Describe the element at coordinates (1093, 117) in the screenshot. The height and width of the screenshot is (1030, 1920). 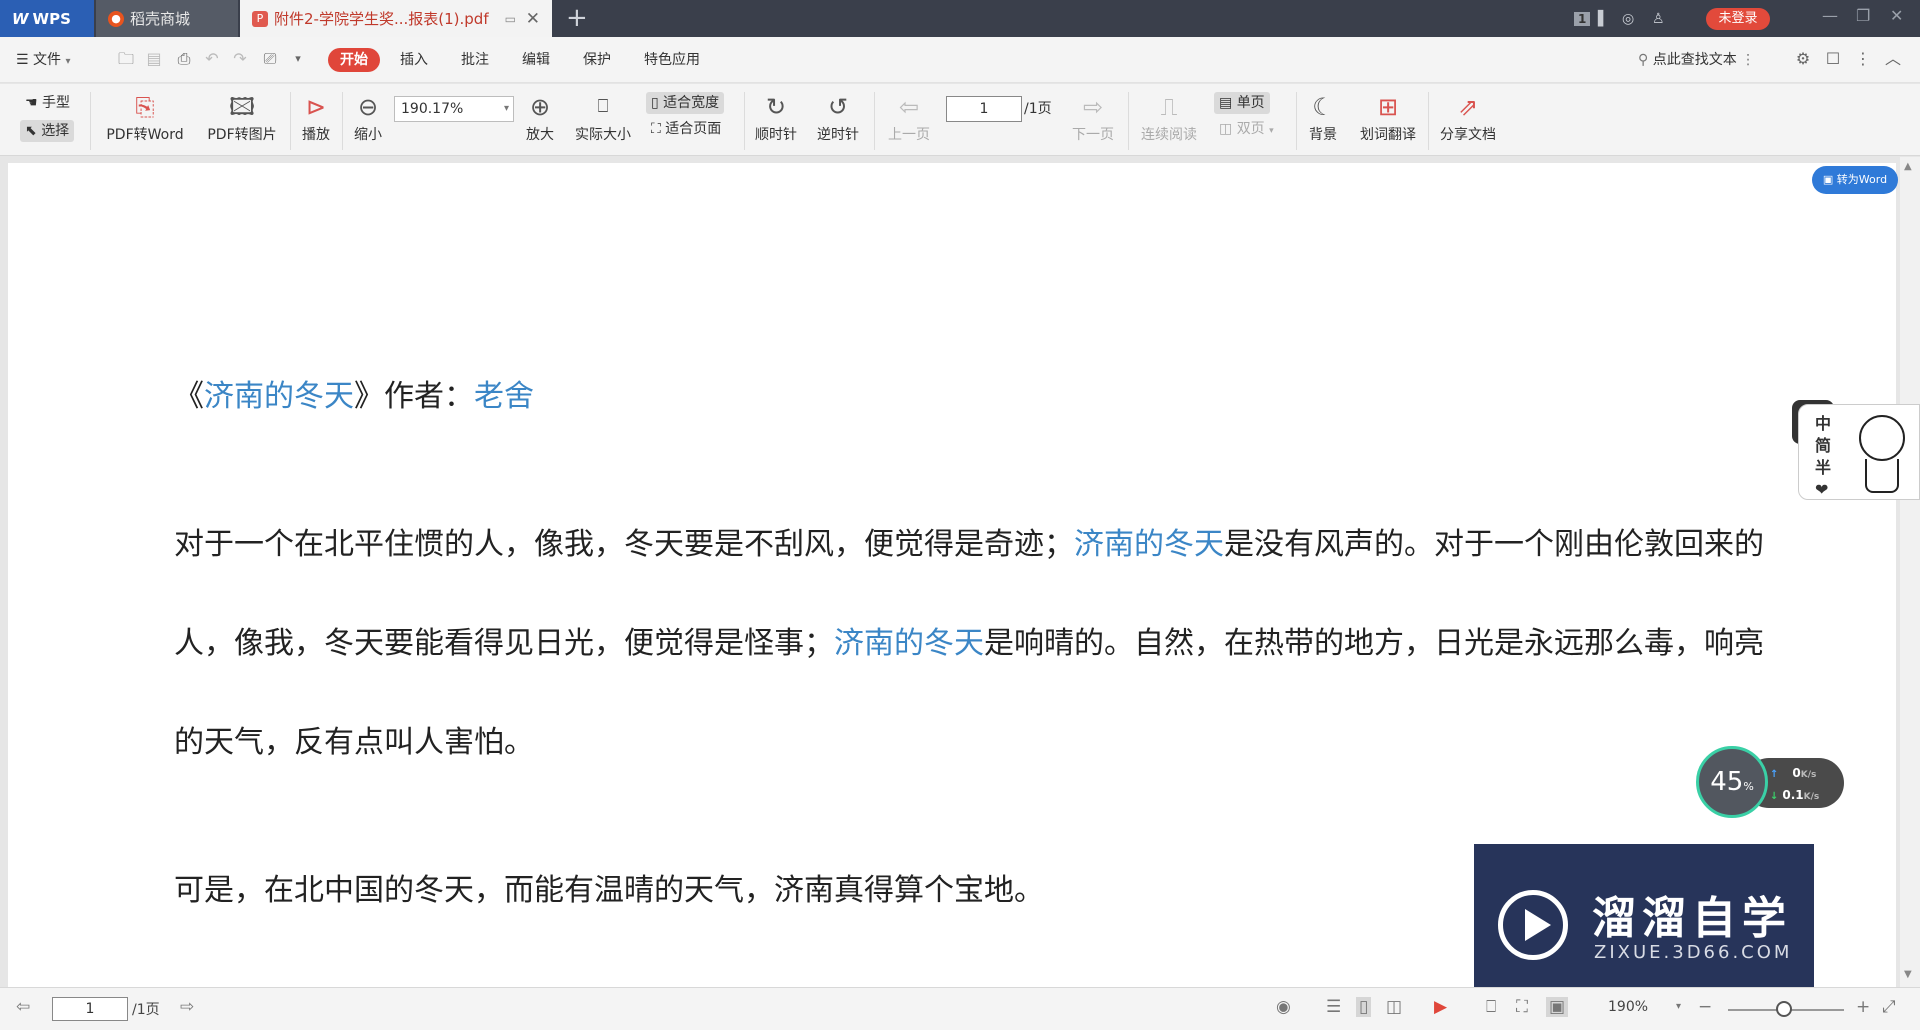
I see `next-page-button: ⇨ 下一页` at that location.